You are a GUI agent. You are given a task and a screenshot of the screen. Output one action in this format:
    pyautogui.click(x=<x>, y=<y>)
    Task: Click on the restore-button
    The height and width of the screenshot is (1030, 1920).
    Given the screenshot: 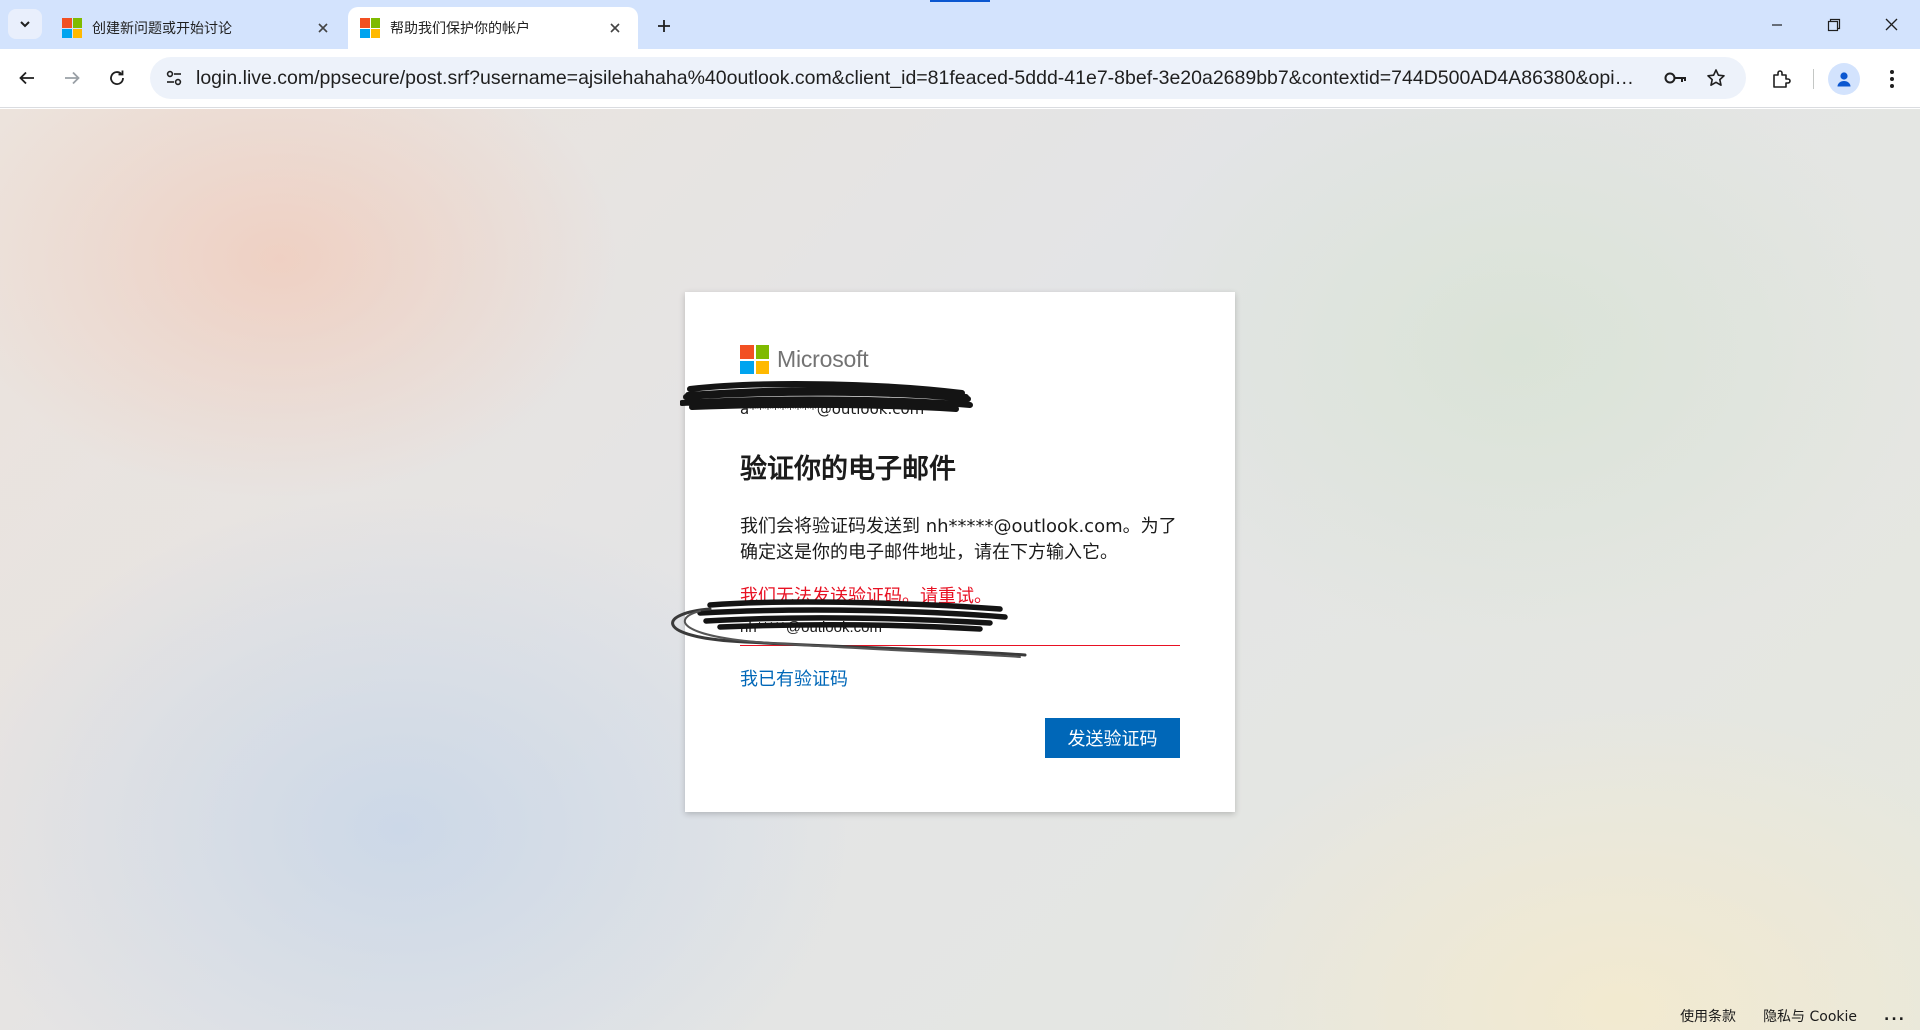 What is the action you would take?
    pyautogui.click(x=1834, y=24)
    